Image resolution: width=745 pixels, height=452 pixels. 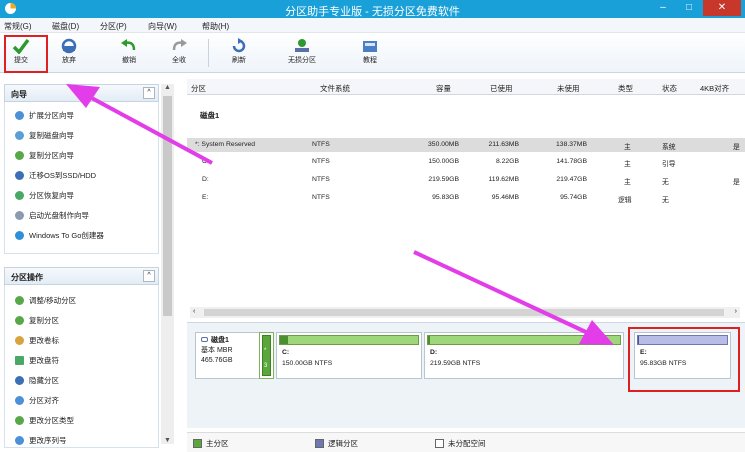 I want to click on op-item-change-label: 更改卷标, so click(x=37, y=340).